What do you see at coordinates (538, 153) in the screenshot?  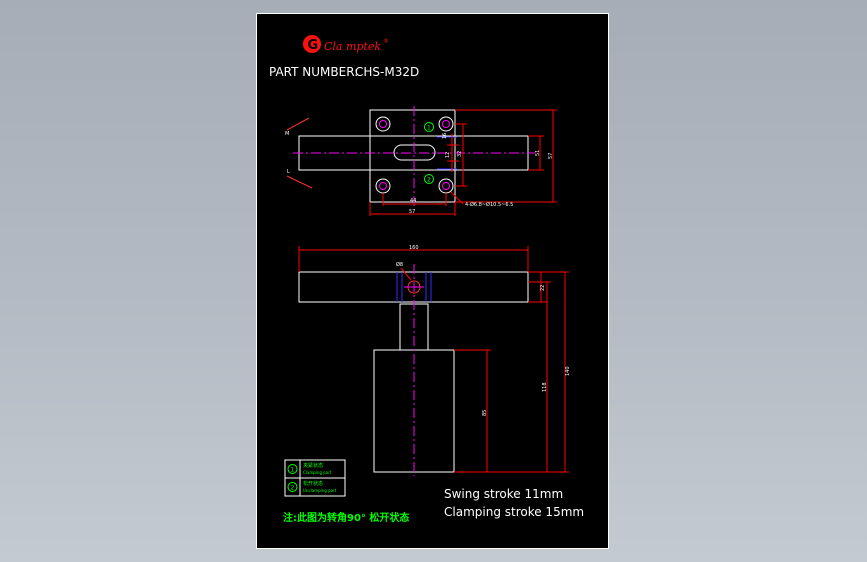 I see `svg-text: 51` at bounding box center [538, 153].